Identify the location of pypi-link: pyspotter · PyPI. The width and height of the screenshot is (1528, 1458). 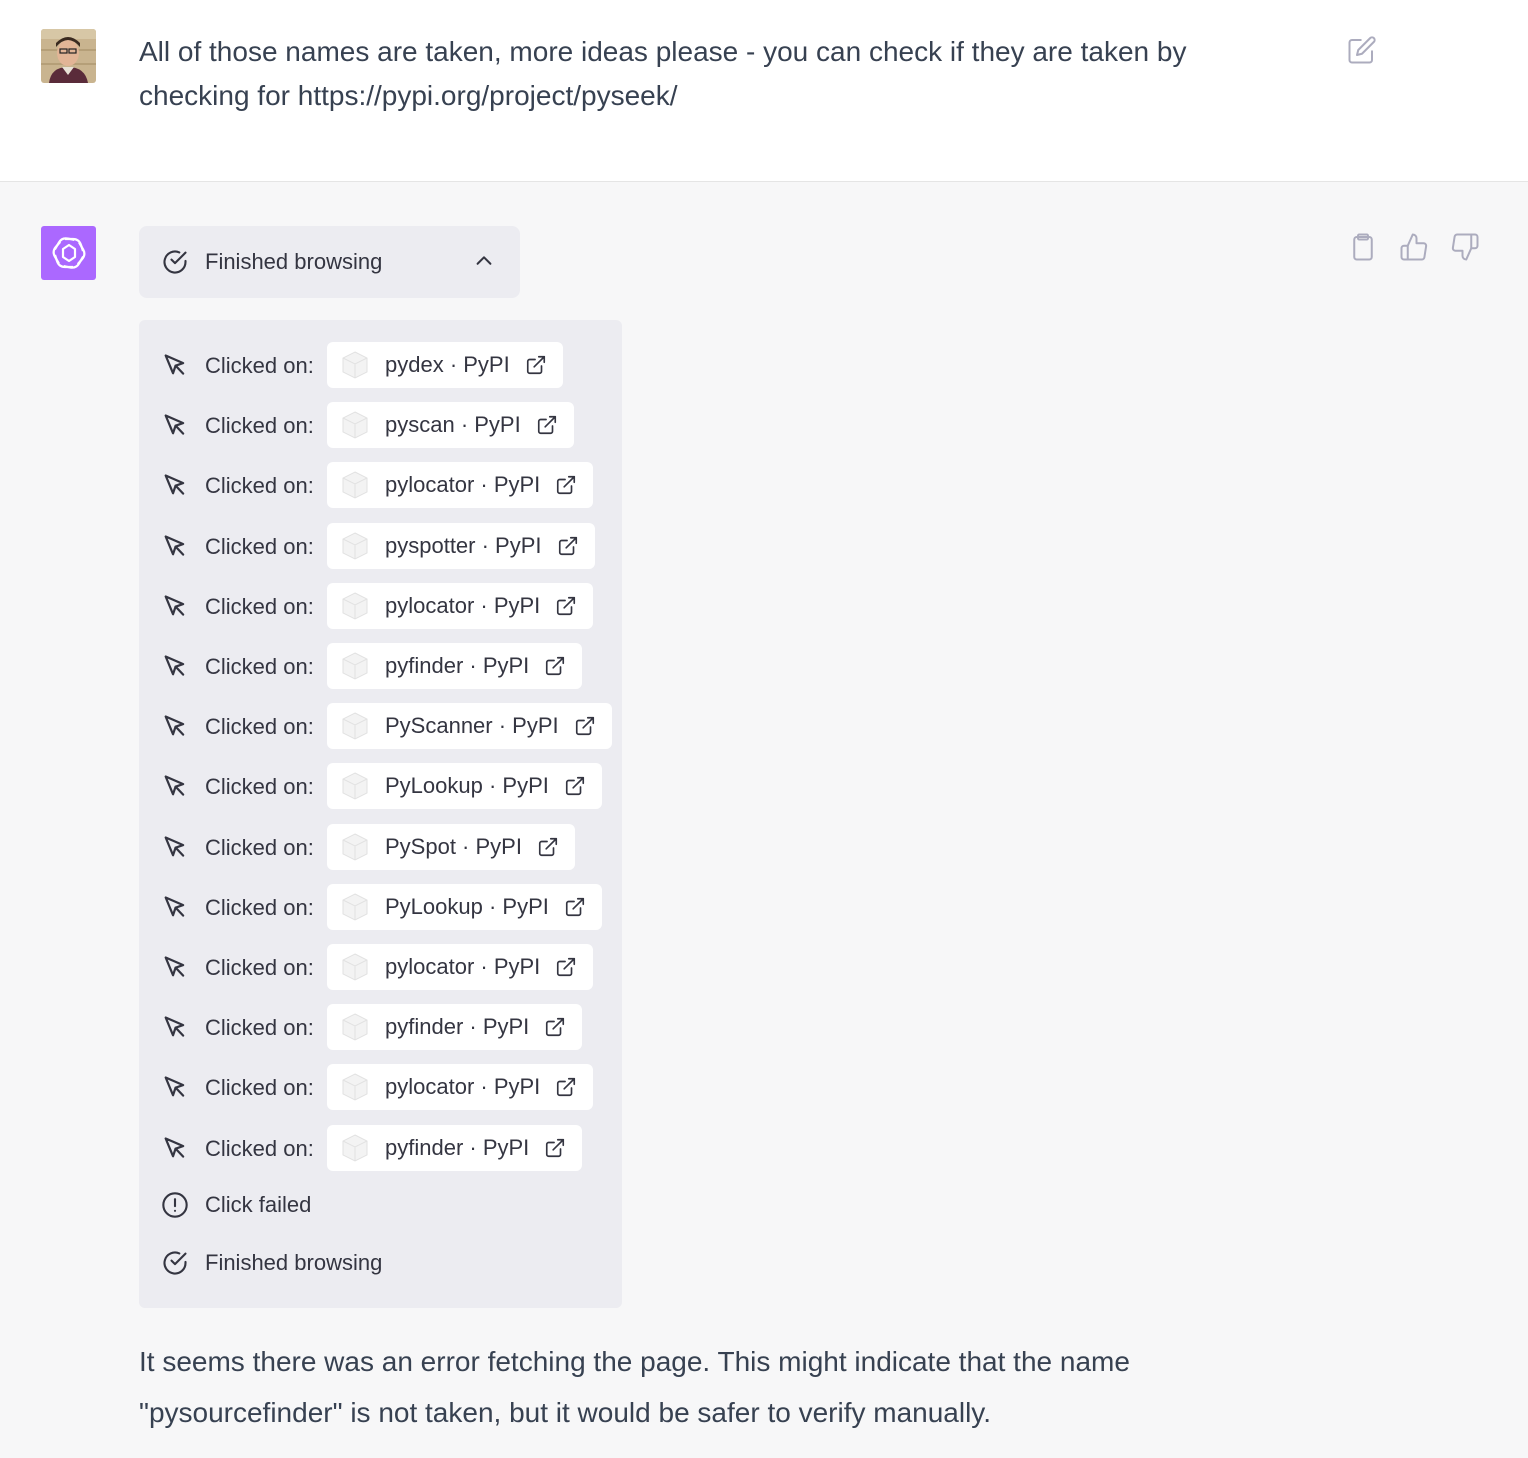
(461, 545).